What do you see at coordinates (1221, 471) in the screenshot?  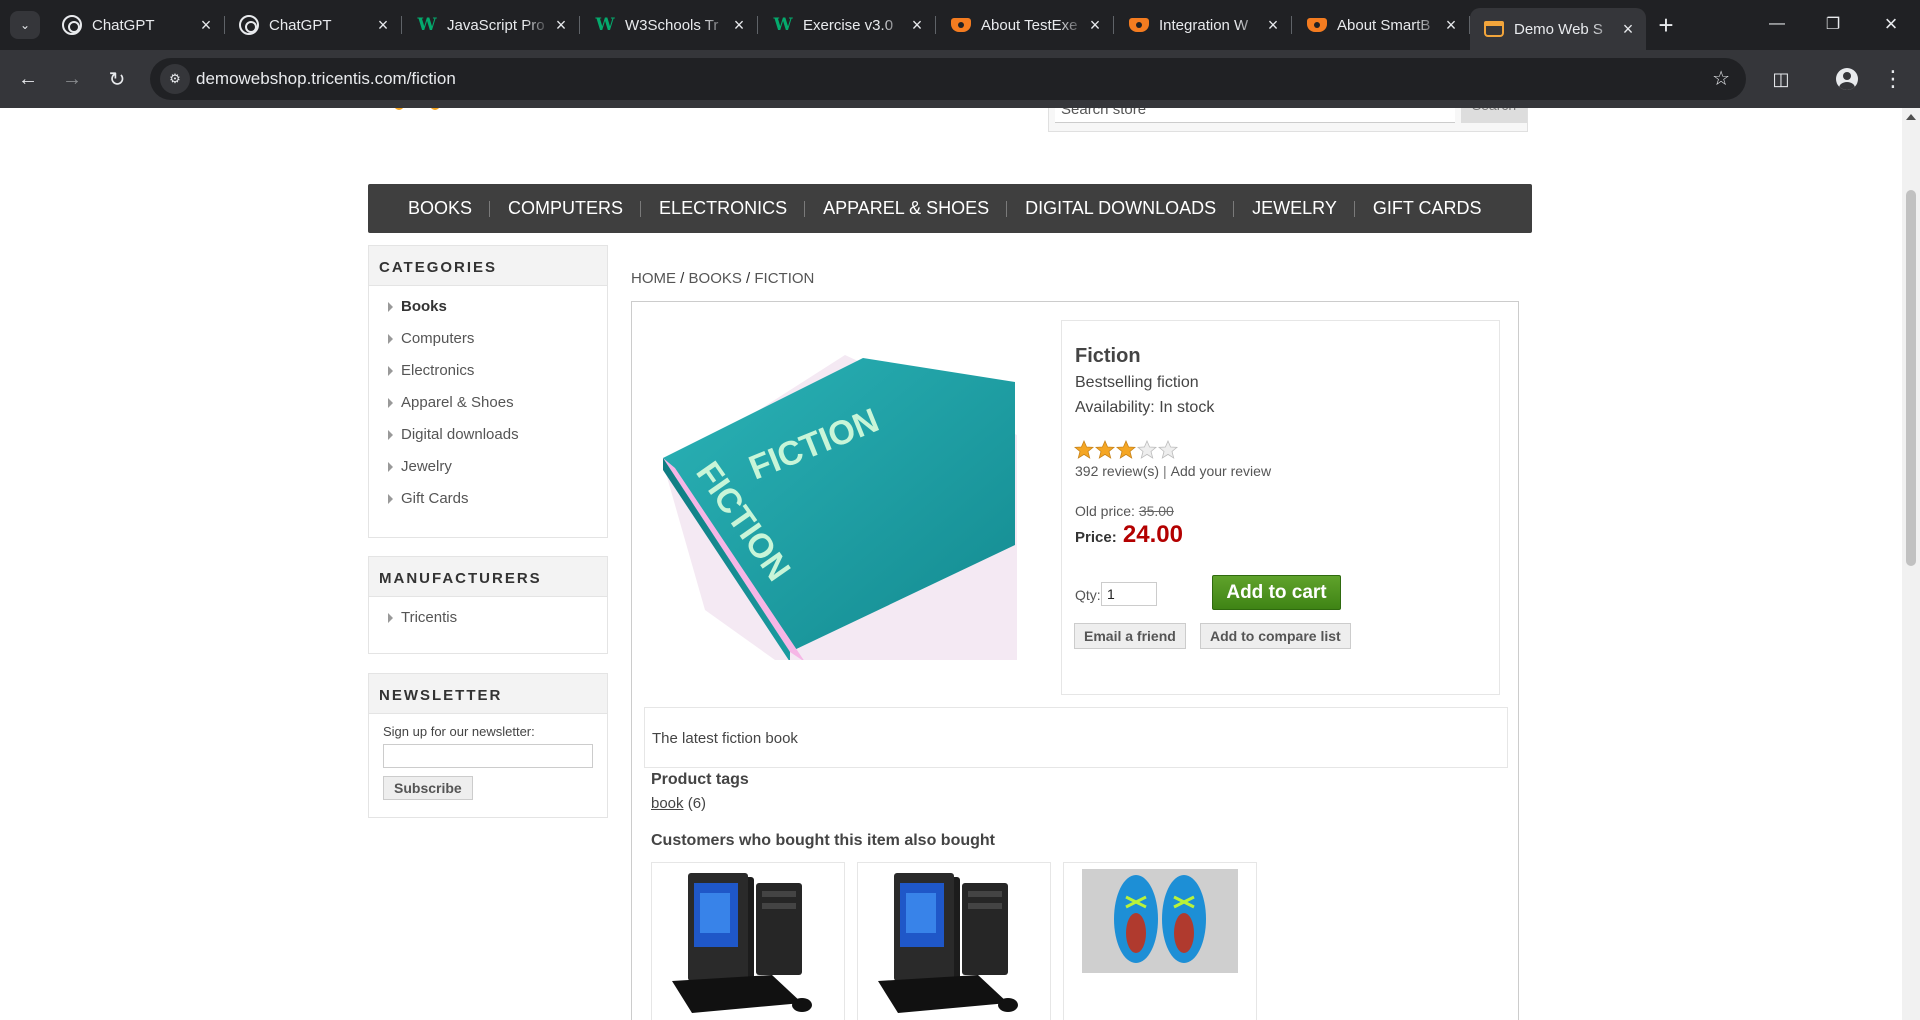 I see `add-review-link: Add your review` at bounding box center [1221, 471].